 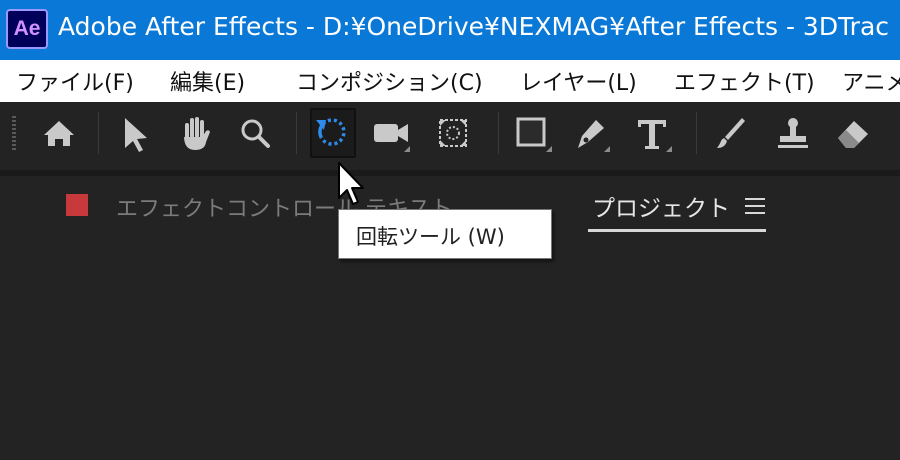 I want to click on mouse-cursor-icon, so click(x=351, y=183).